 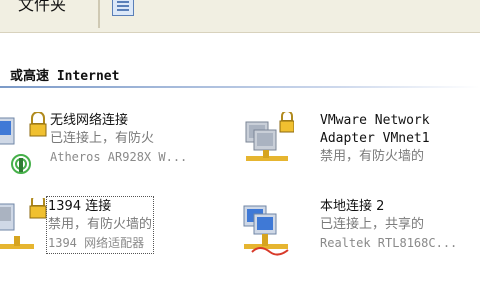 I want to click on connection-name: VMware Network, so click(x=375, y=120).